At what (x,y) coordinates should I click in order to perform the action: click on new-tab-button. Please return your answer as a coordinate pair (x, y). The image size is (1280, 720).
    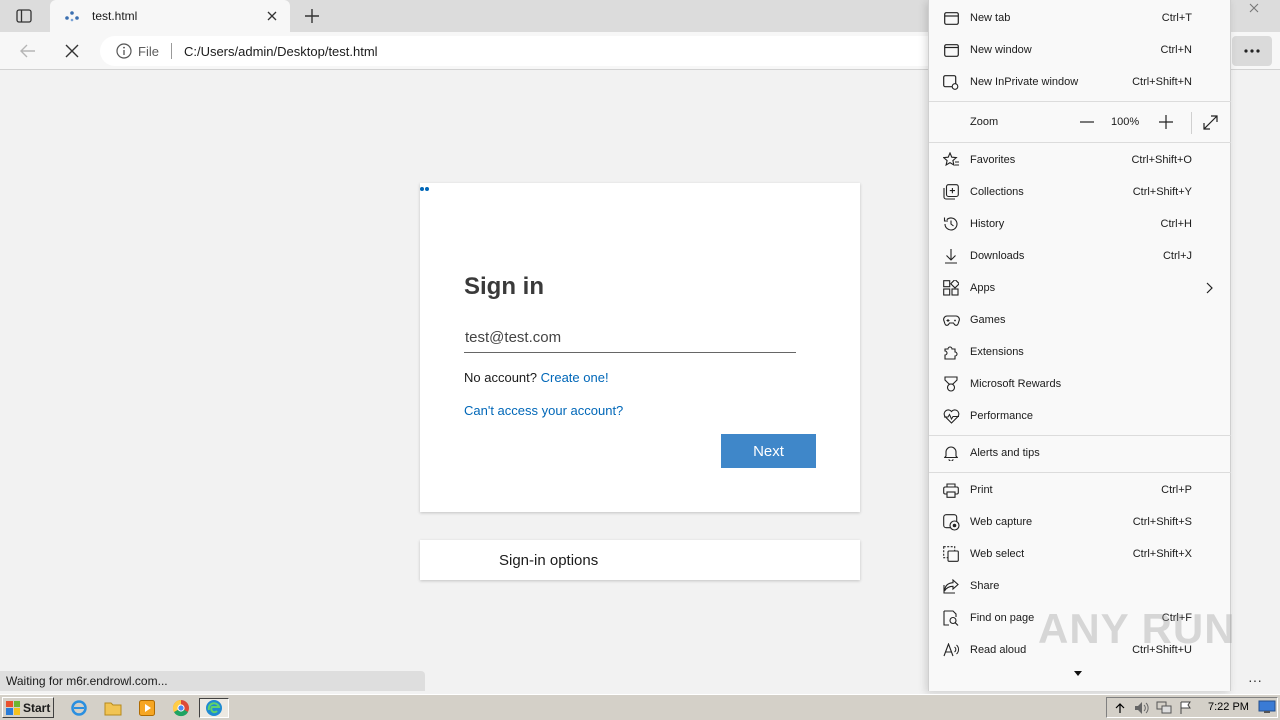
    Looking at the image, I should click on (312, 16).